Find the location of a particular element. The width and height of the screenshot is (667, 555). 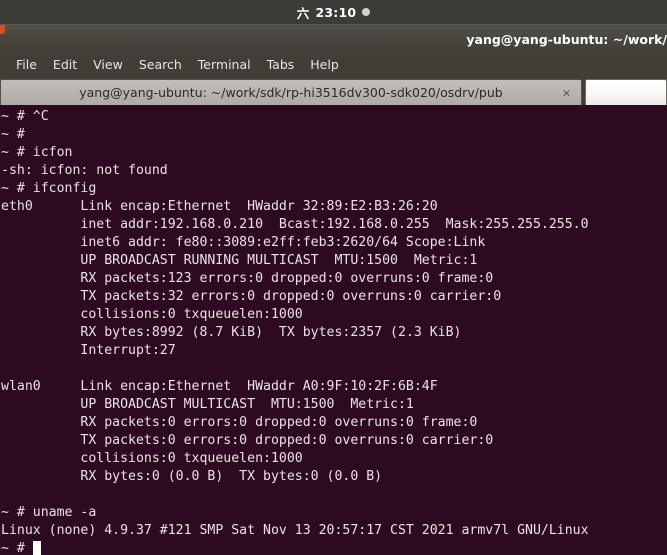

clock-indicator: 六 23:10 is located at coordinates (334, 12).